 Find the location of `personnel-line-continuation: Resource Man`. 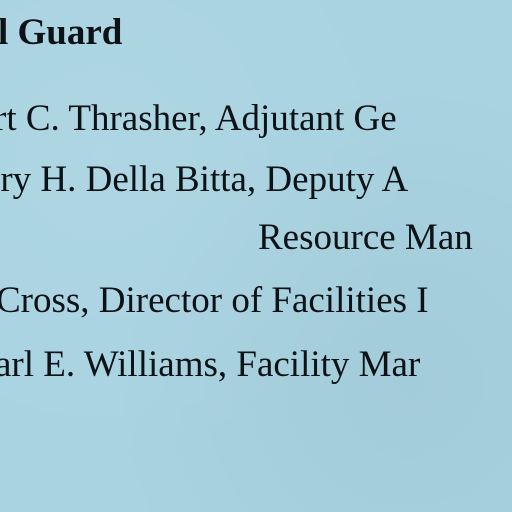

personnel-line-continuation: Resource Man is located at coordinates (365, 237).